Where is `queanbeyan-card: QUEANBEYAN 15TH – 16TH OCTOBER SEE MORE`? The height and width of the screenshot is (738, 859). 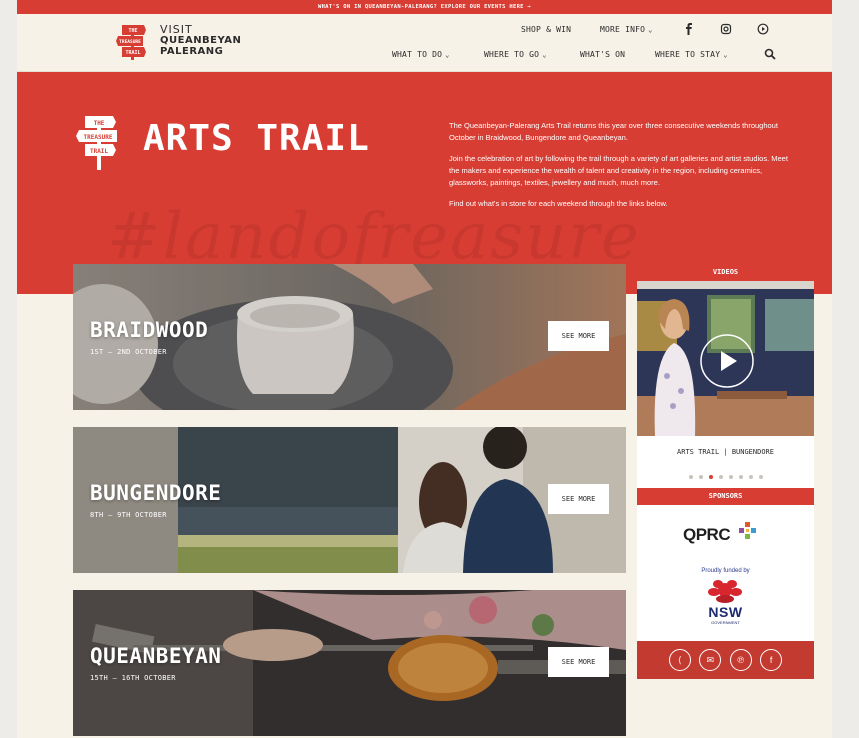
queanbeyan-card: QUEANBEYAN 15TH – 16TH OCTOBER SEE MORE is located at coordinates (349, 663).